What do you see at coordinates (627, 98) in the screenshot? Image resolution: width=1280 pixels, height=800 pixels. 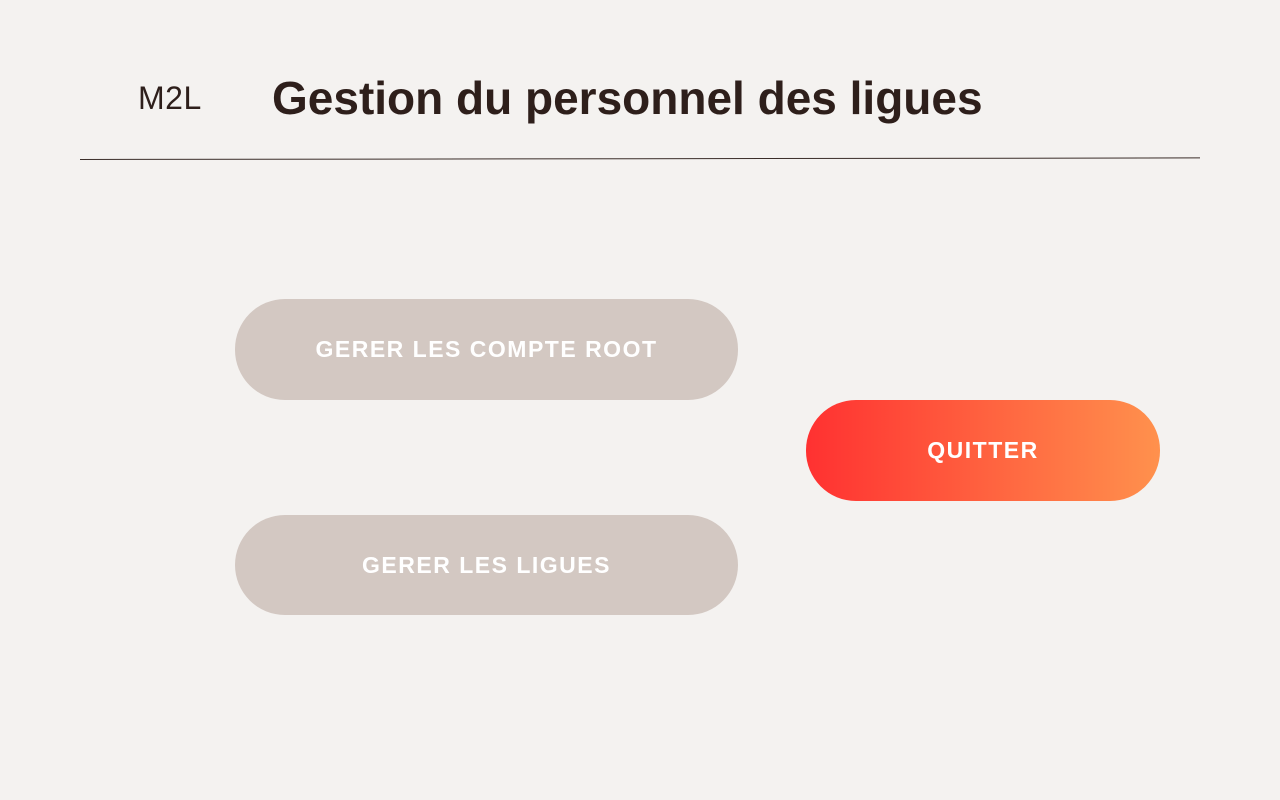 I see `page-title: Gestion du personnel des ligues` at bounding box center [627, 98].